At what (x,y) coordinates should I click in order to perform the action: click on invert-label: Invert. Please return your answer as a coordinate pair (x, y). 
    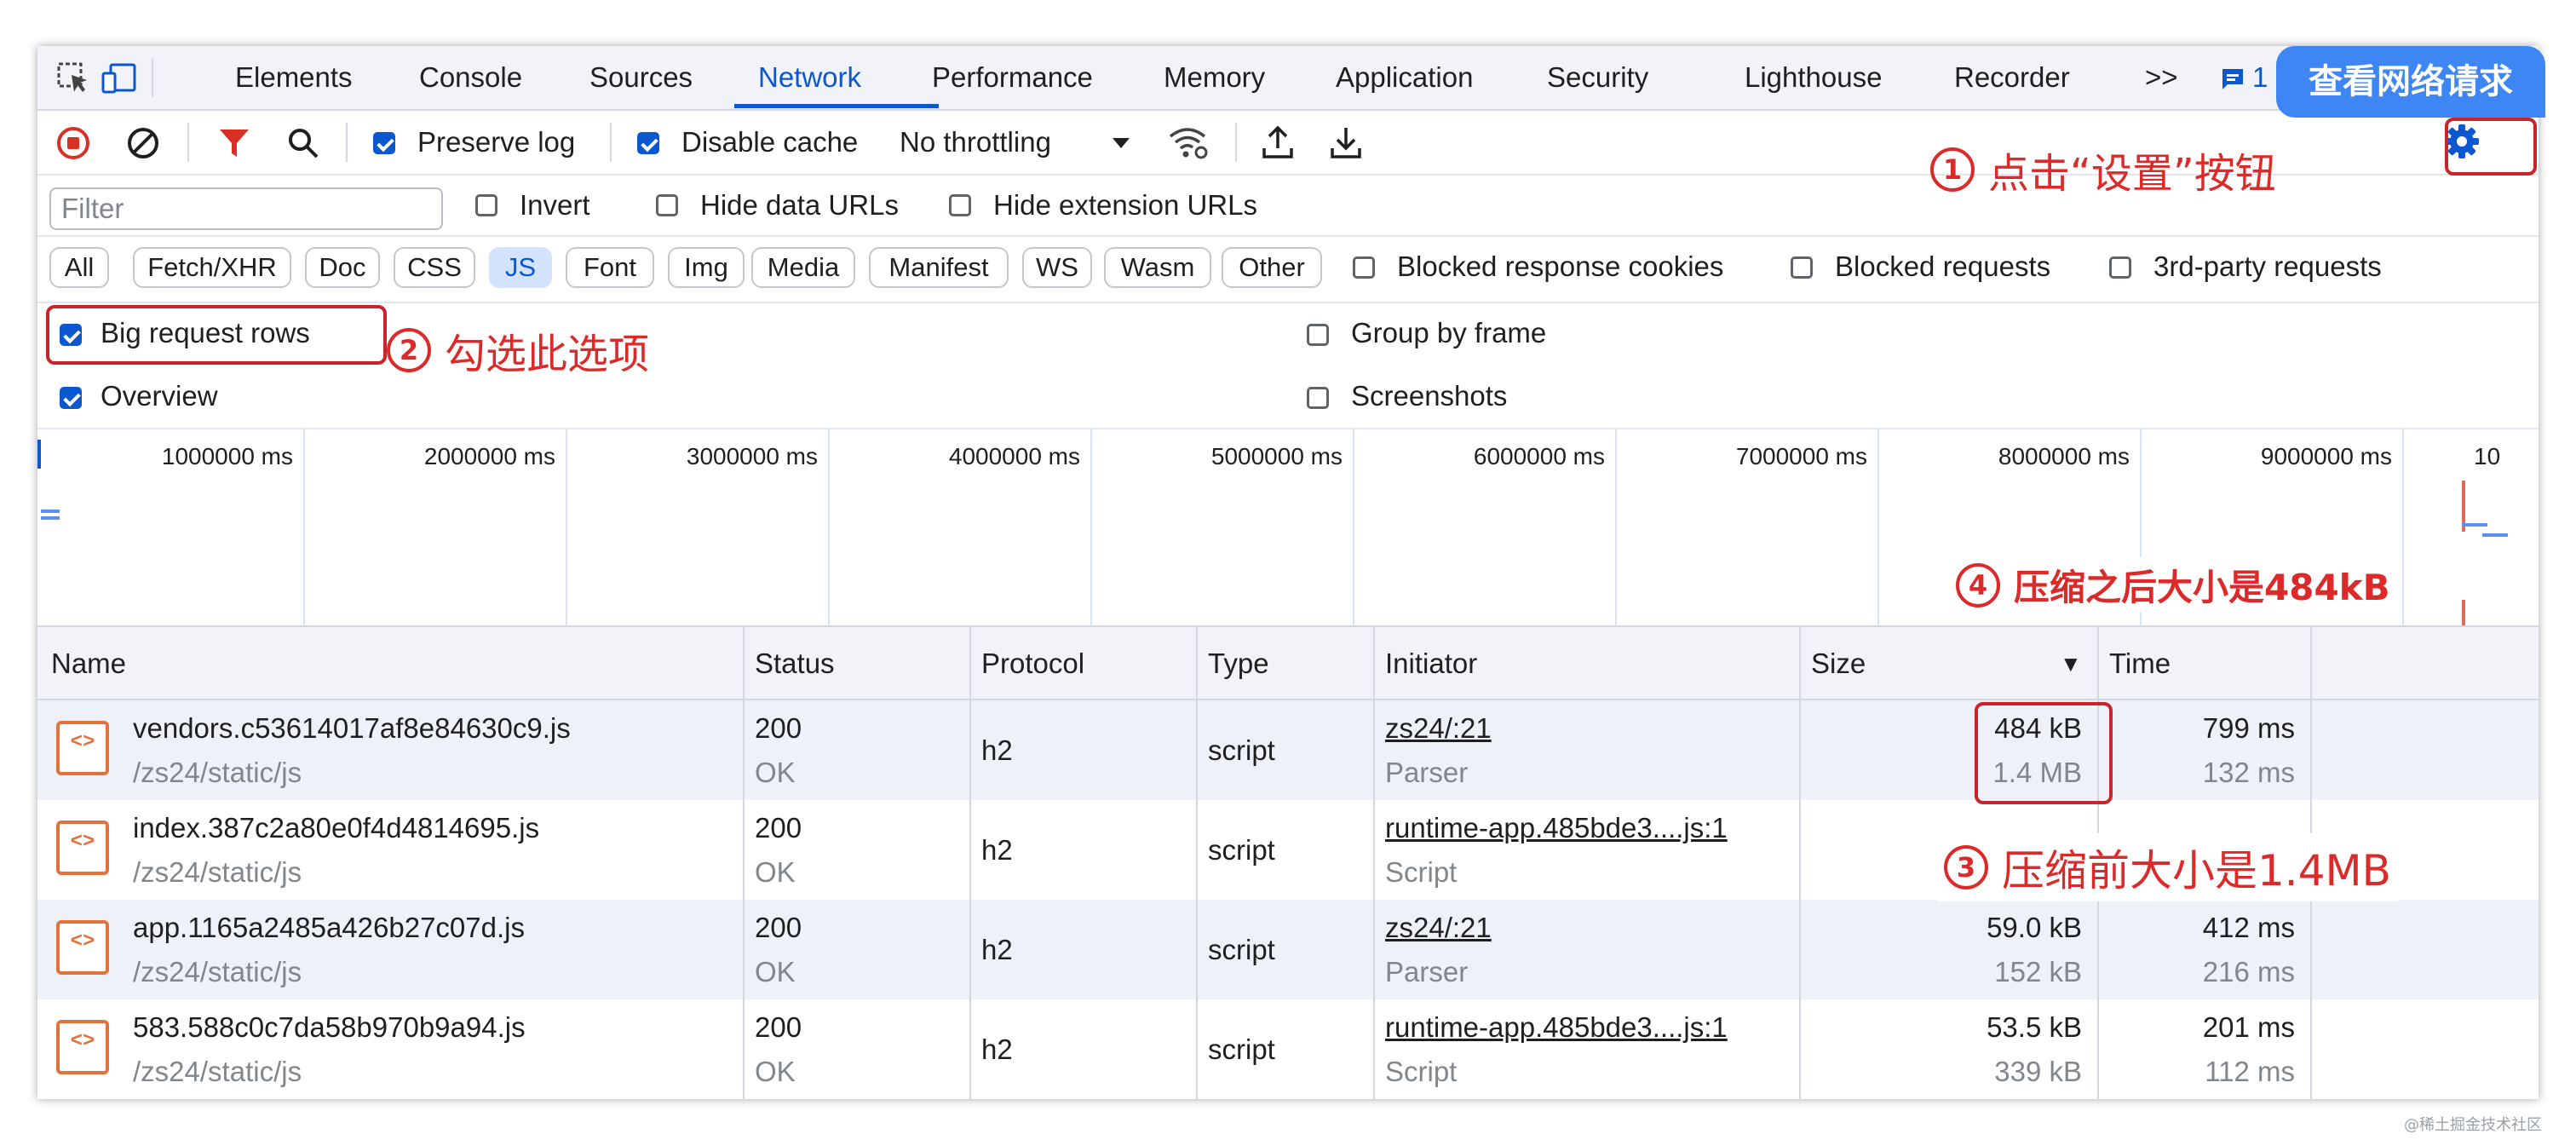
    Looking at the image, I should click on (555, 205).